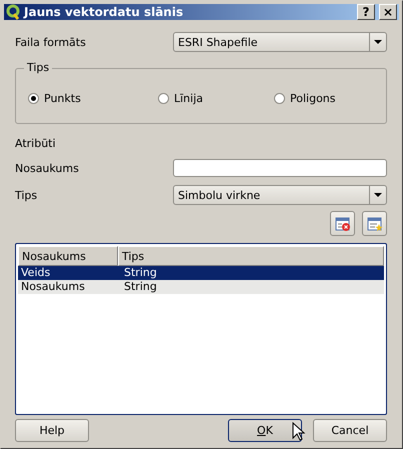  I want to click on dialog-button: OK, so click(265, 430).